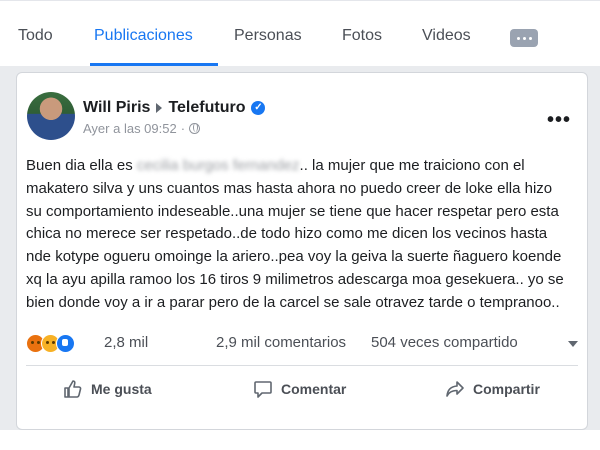  I want to click on redacted-name: cecilia burgos fernandez, so click(218, 165).